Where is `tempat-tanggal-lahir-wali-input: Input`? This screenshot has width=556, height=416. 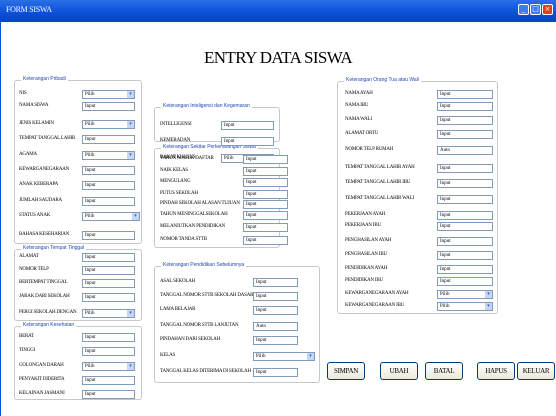
tempat-tanggal-lahir-wali-input: Input is located at coordinates (465, 199).